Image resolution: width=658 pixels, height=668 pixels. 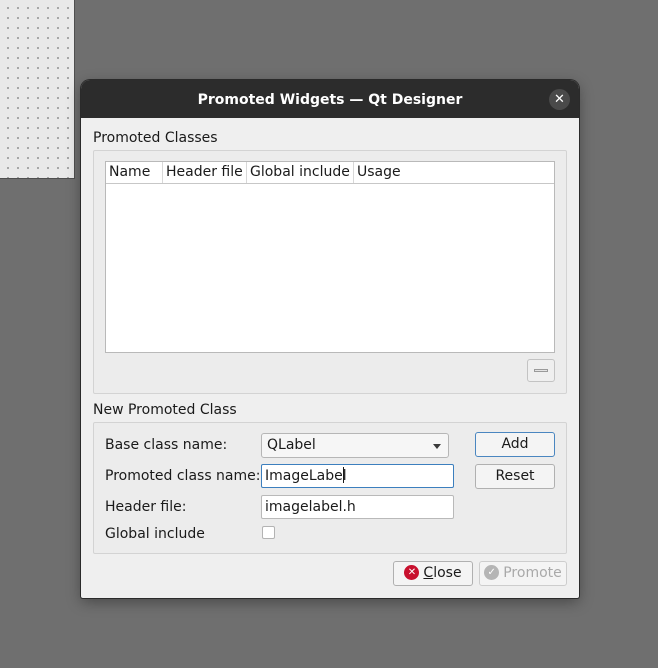 I want to click on base-class-value: QLabel, so click(x=291, y=445).